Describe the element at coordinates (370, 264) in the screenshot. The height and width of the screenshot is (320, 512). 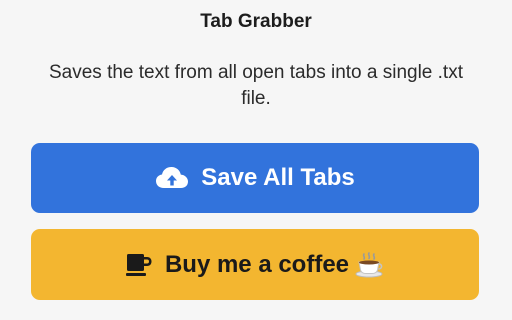
I see `hot-beverage-icon` at that location.